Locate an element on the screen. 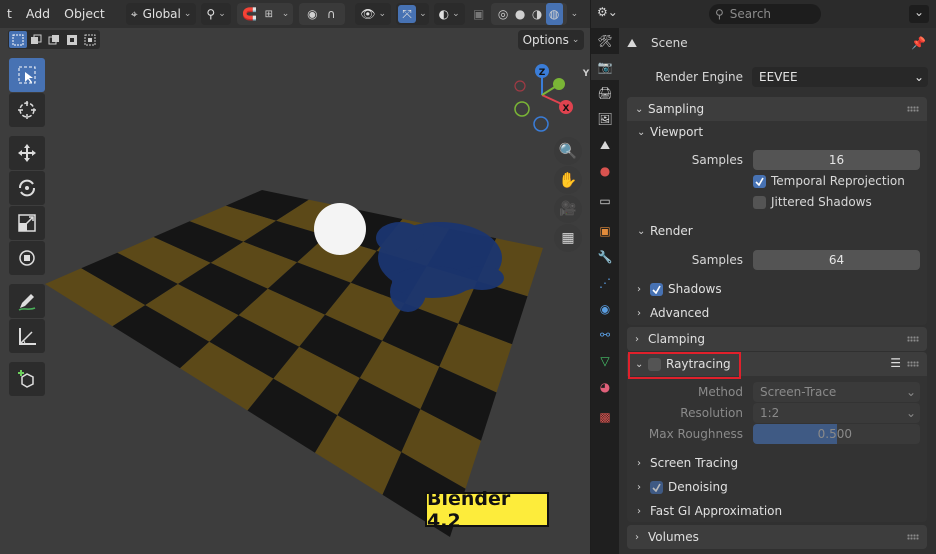  menu-add: Add is located at coordinates (38, 14).